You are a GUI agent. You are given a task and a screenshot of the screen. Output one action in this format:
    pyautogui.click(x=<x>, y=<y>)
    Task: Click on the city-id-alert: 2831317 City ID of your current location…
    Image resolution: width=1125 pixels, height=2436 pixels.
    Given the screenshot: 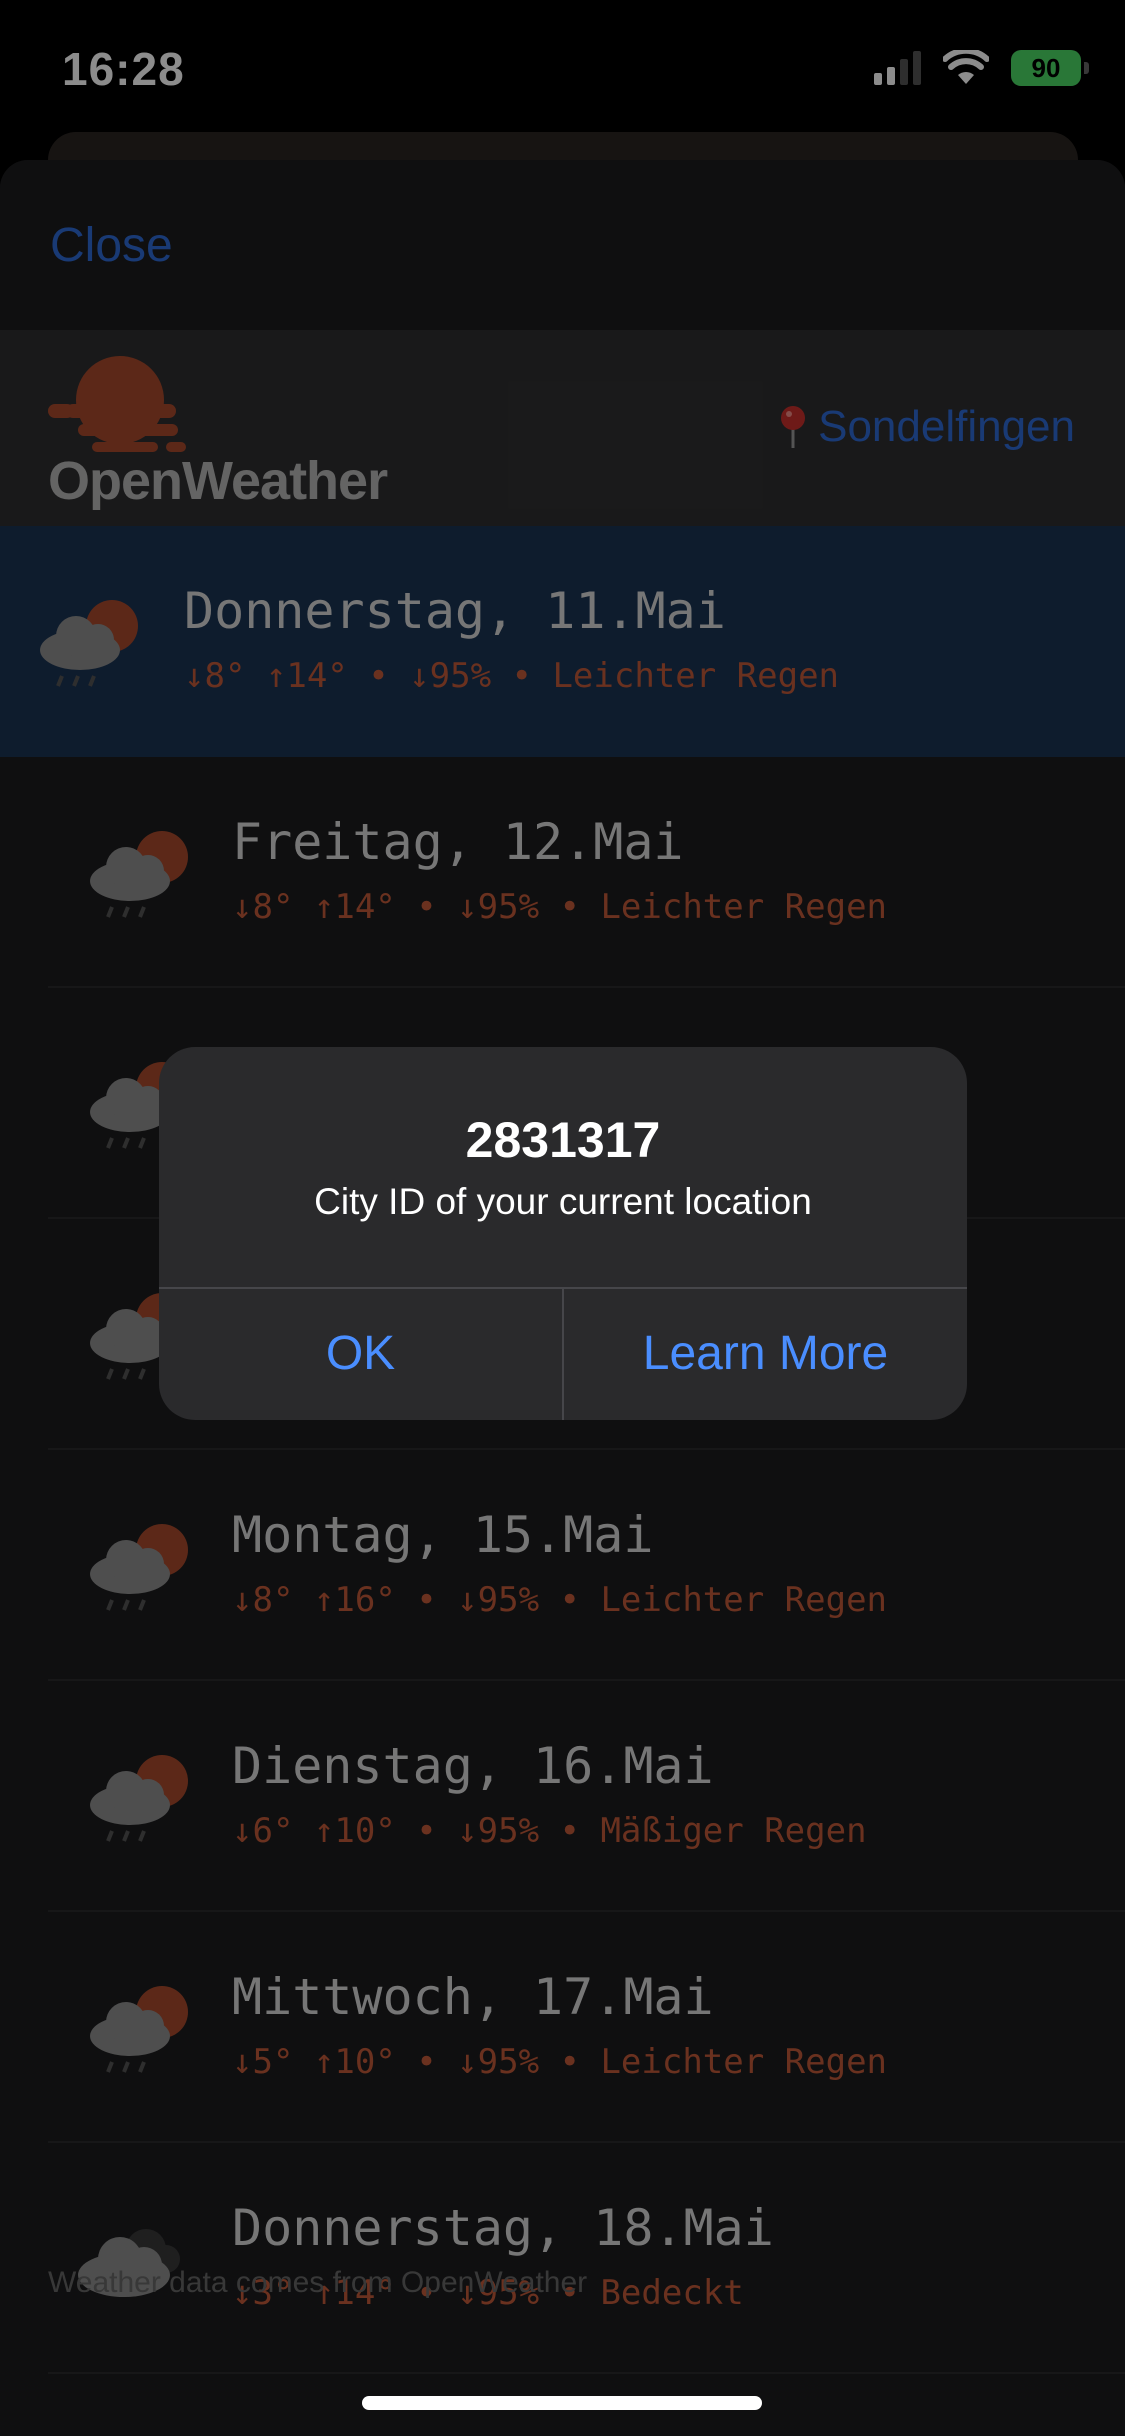 What is the action you would take?
    pyautogui.click(x=563, y=1233)
    